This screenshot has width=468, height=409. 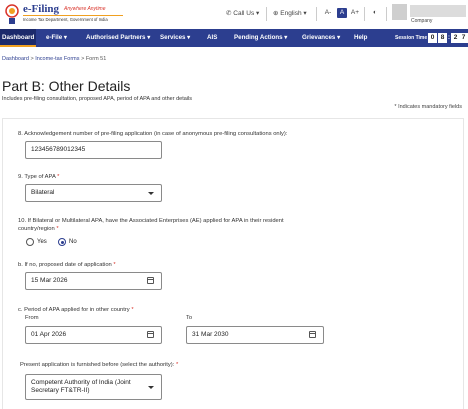 What do you see at coordinates (18, 38) in the screenshot?
I see `nav-dashboard: Dashboard` at bounding box center [18, 38].